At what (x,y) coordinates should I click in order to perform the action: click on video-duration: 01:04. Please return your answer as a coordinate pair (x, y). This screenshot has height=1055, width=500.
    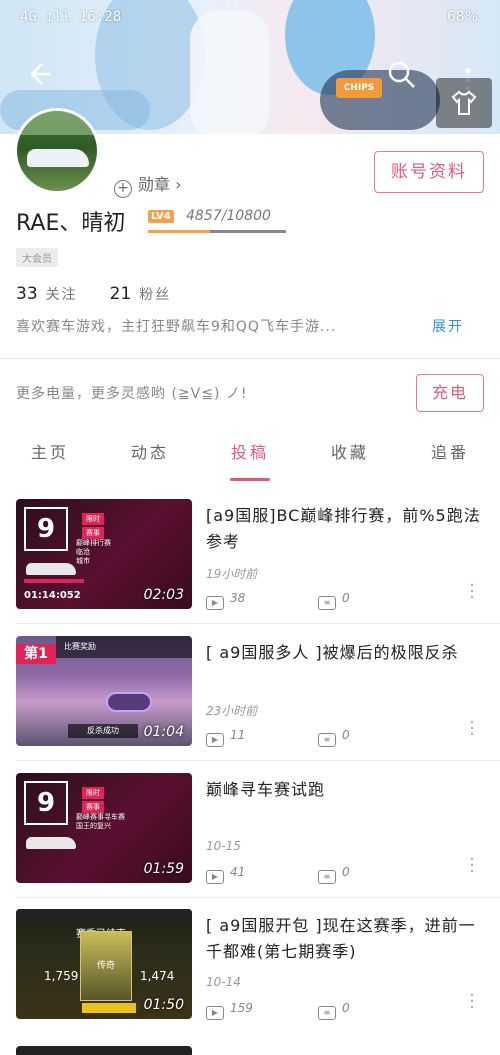
    Looking at the image, I should click on (163, 732).